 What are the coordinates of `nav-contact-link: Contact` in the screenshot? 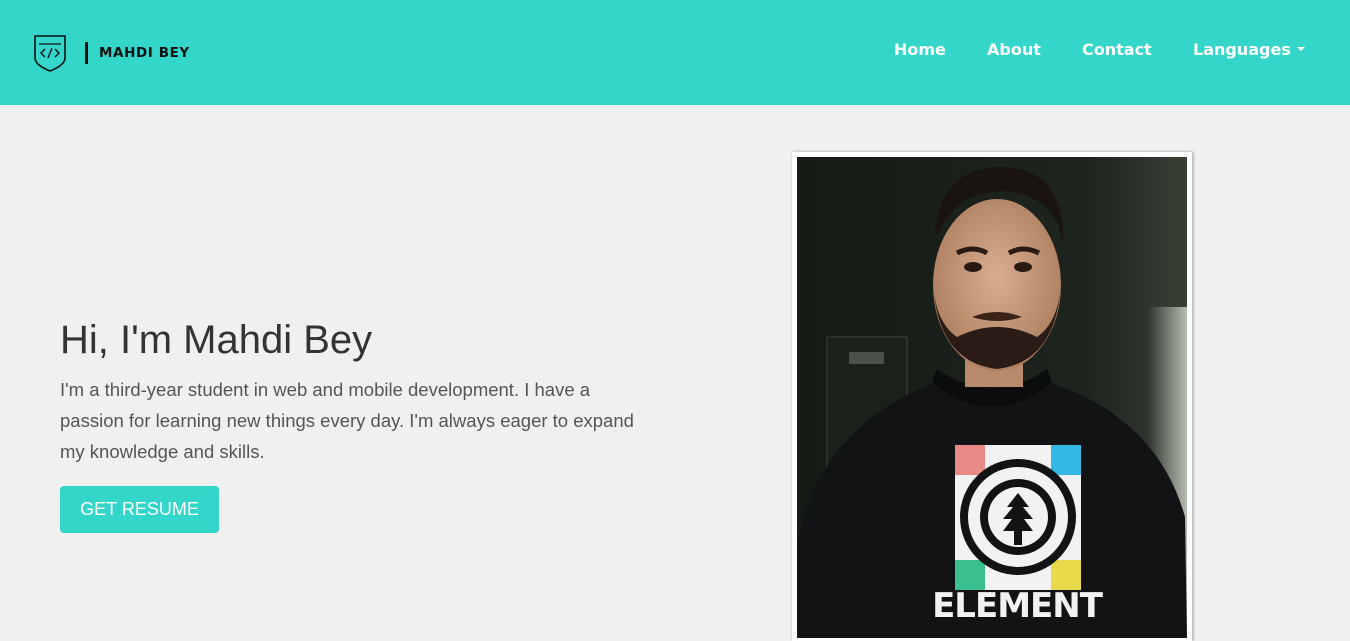 It's located at (1117, 49).